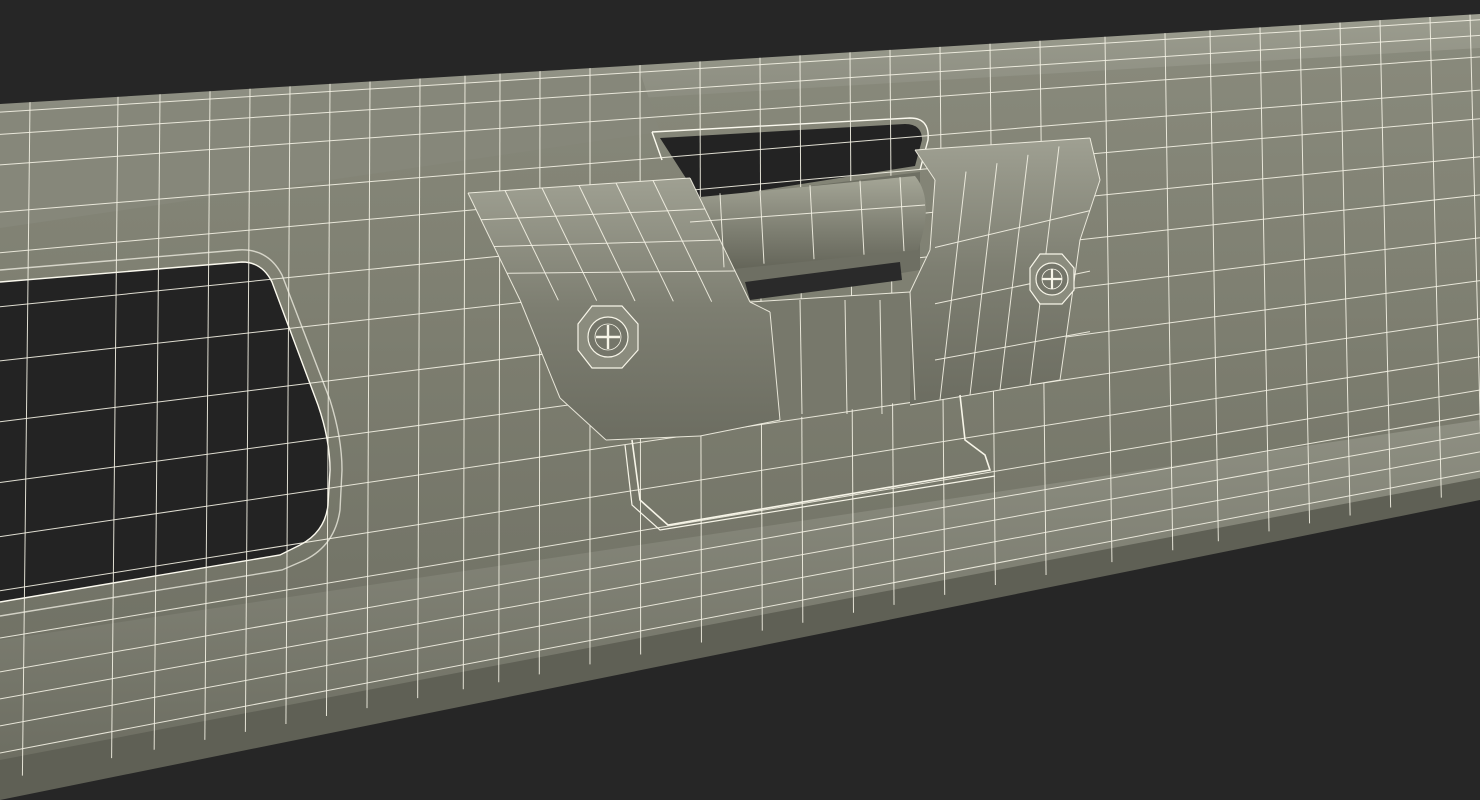  I want to click on screw-right, so click(1052, 279).